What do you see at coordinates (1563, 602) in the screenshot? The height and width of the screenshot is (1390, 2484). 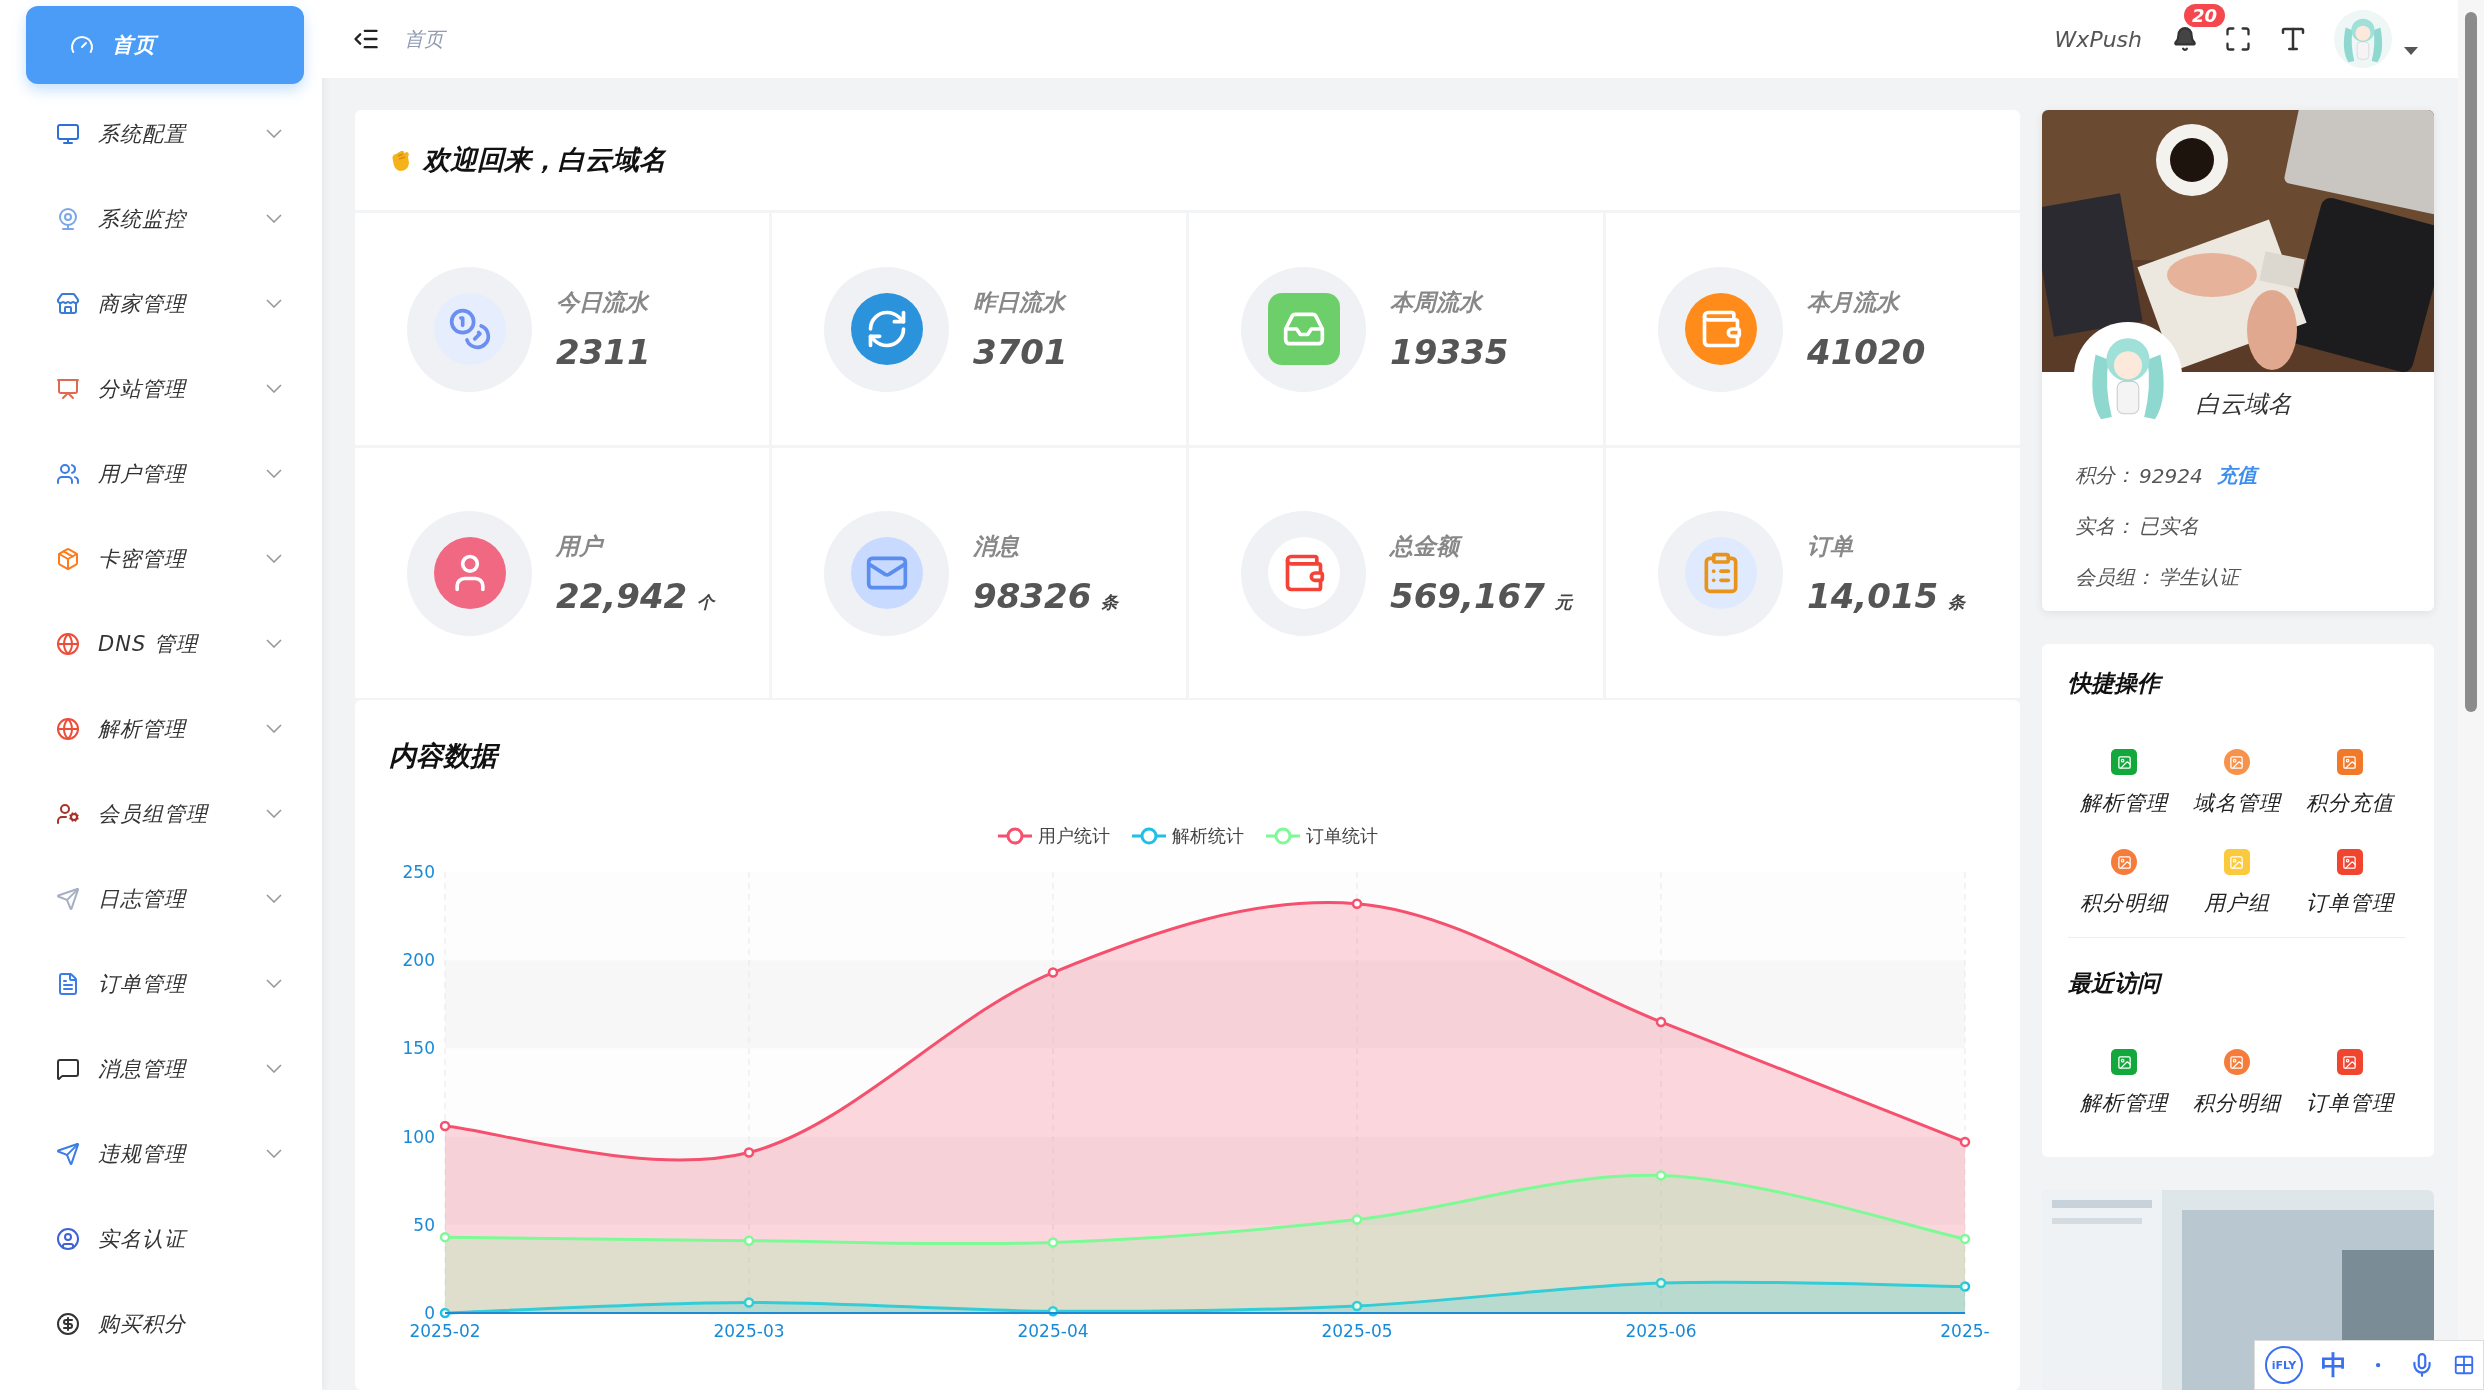 I see `stat-unit: 元` at bounding box center [1563, 602].